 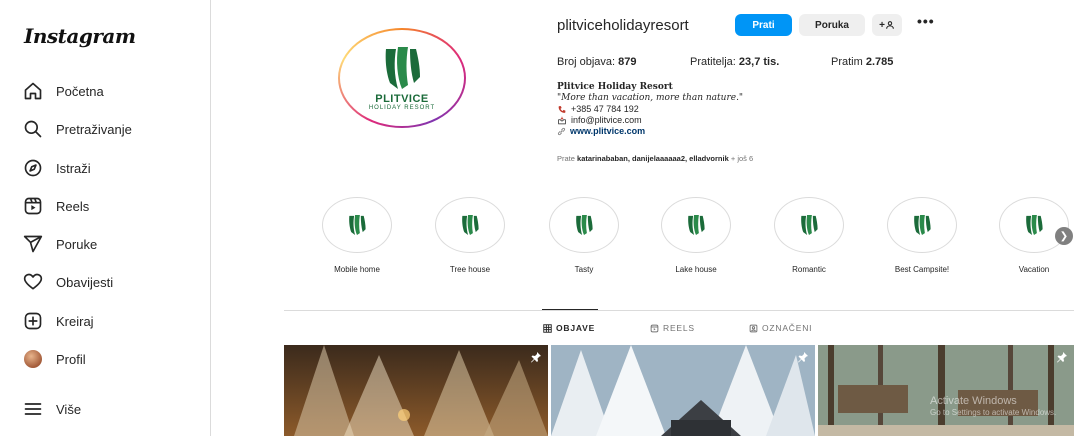 I want to click on brand-subtitle: HOLIDAY RESORT, so click(x=402, y=108).